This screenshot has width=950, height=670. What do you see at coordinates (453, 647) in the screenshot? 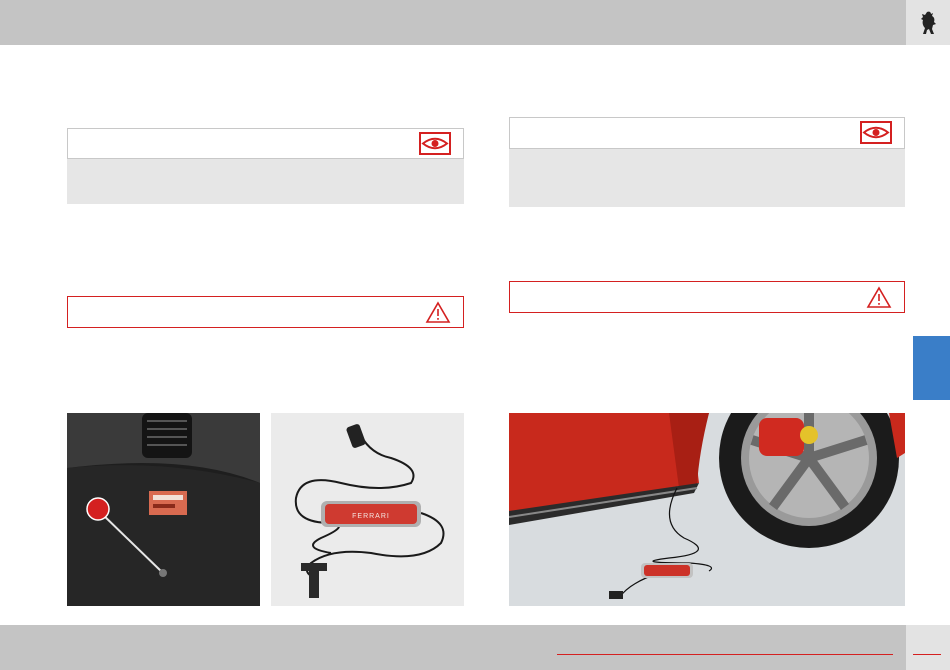
I see `footer-bar` at bounding box center [453, 647].